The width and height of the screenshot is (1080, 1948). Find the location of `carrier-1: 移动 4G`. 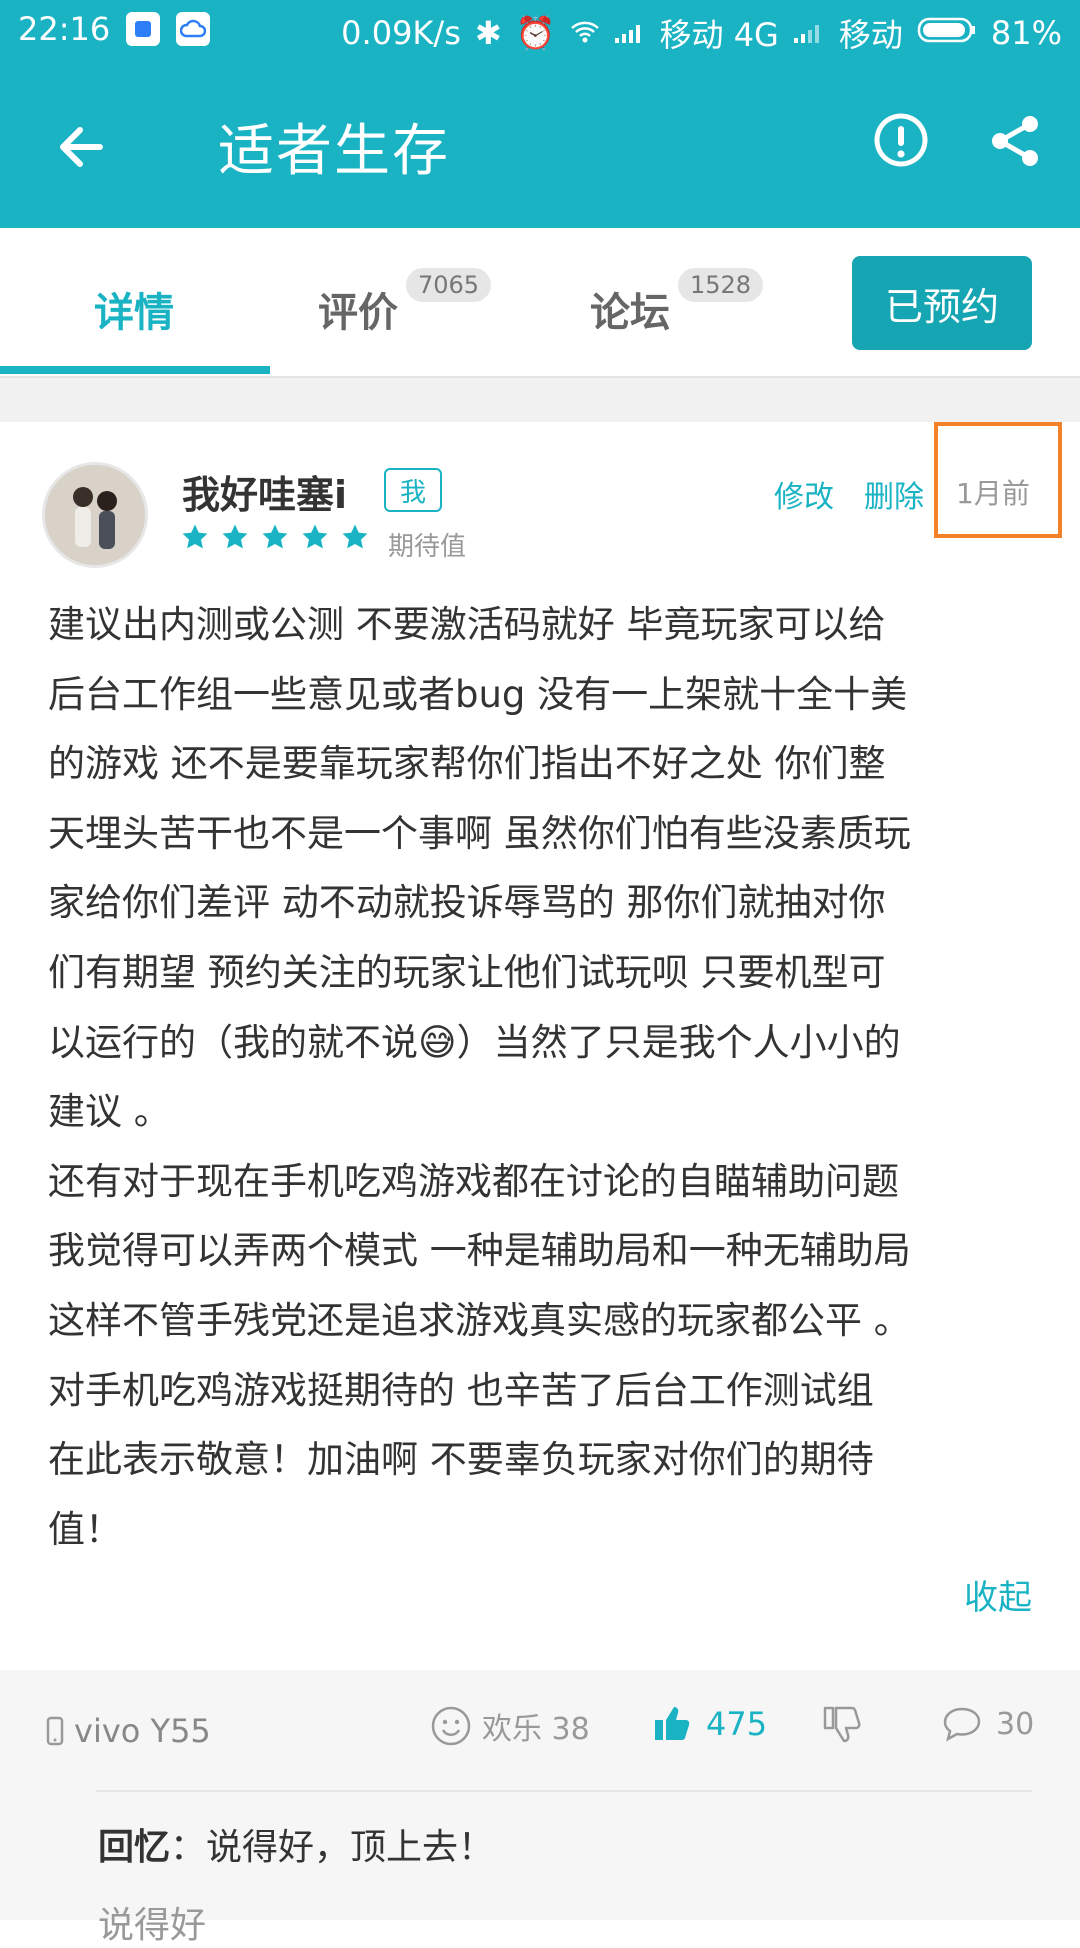

carrier-1: 移动 4G is located at coordinates (719, 35).